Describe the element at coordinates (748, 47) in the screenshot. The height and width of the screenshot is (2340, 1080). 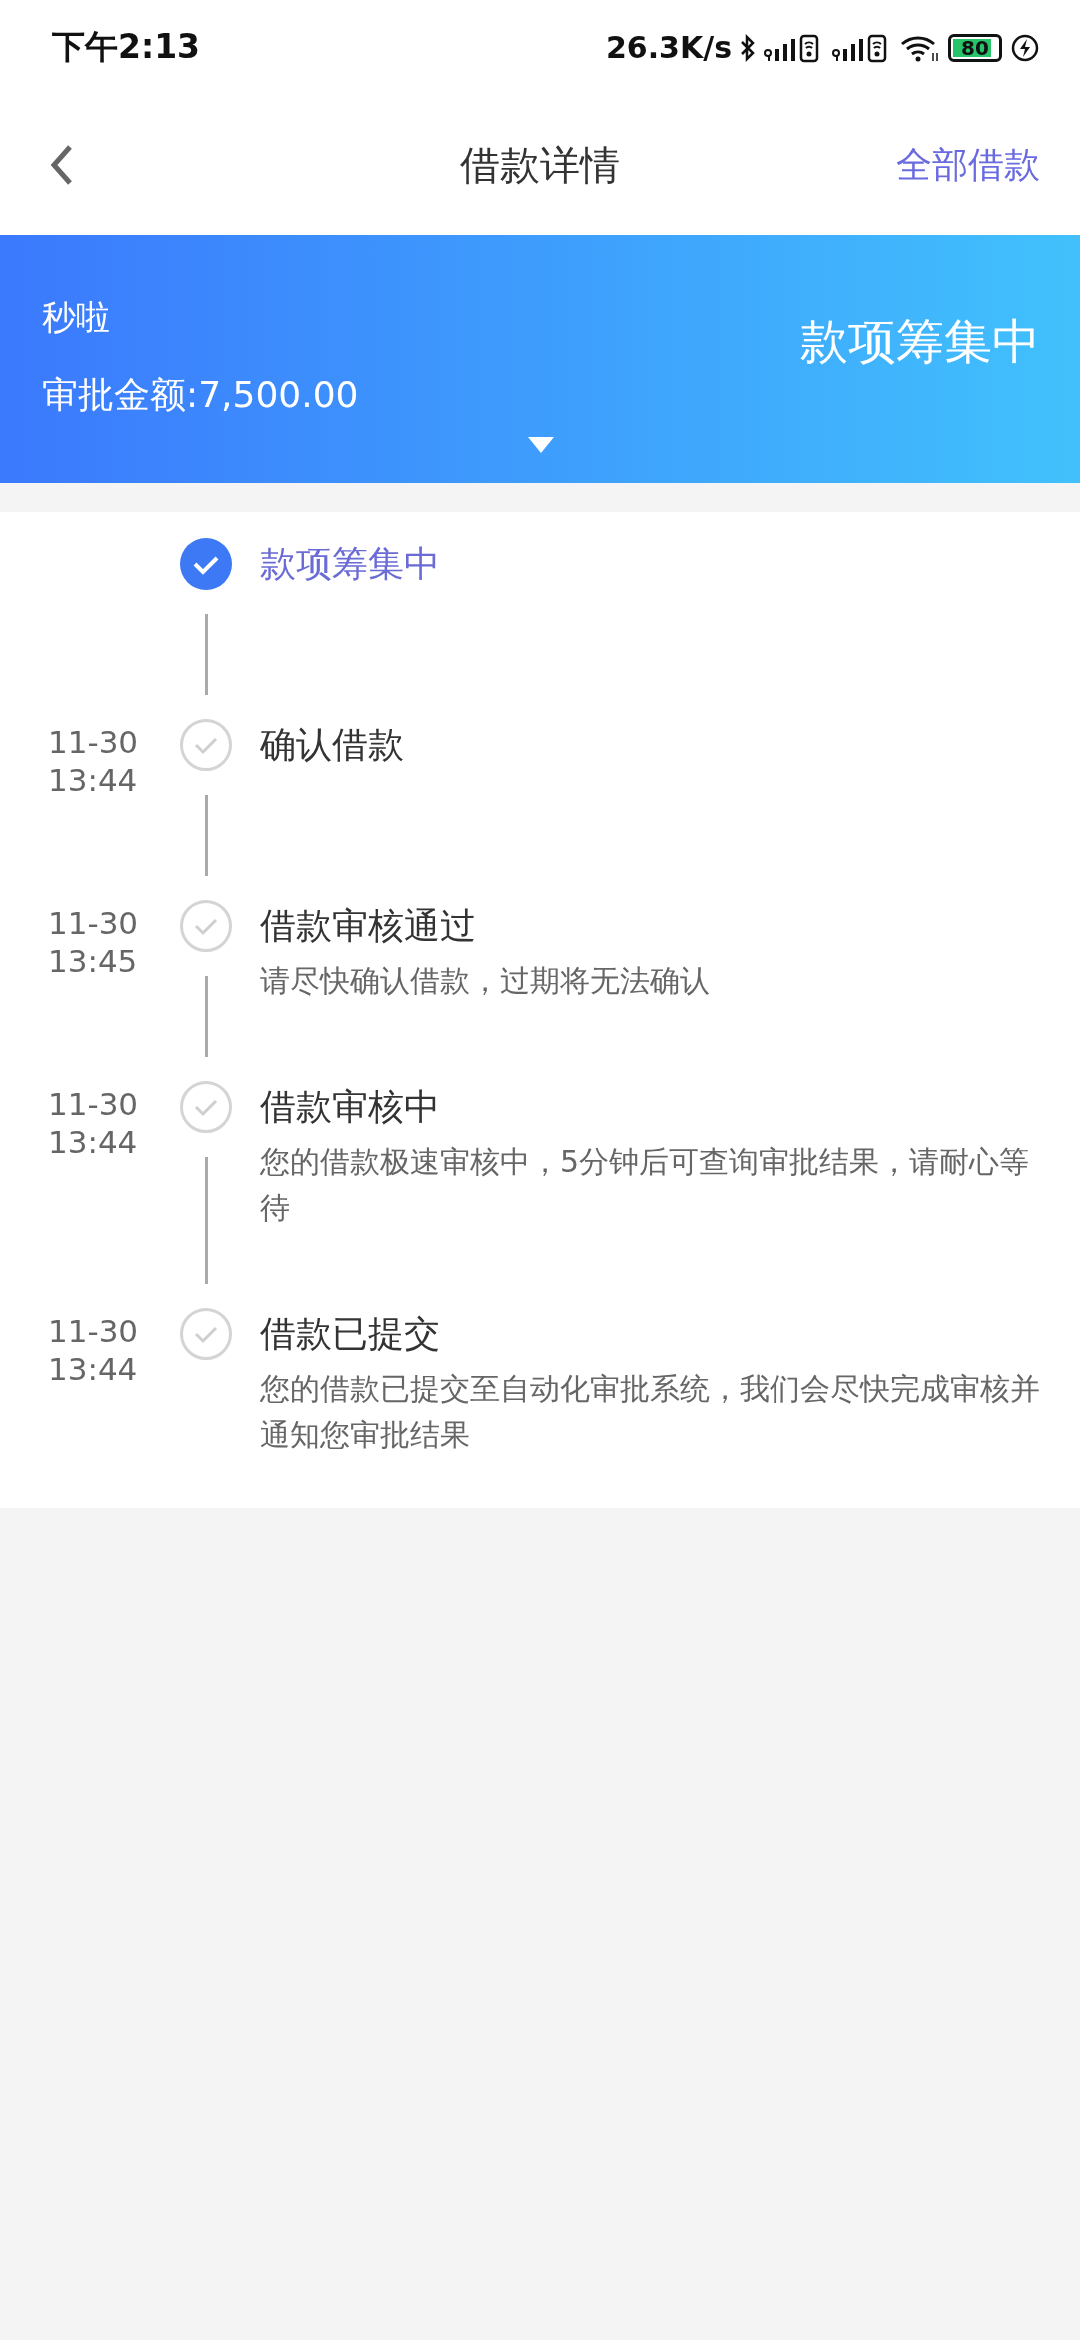
I see `bluetooth-icon` at that location.